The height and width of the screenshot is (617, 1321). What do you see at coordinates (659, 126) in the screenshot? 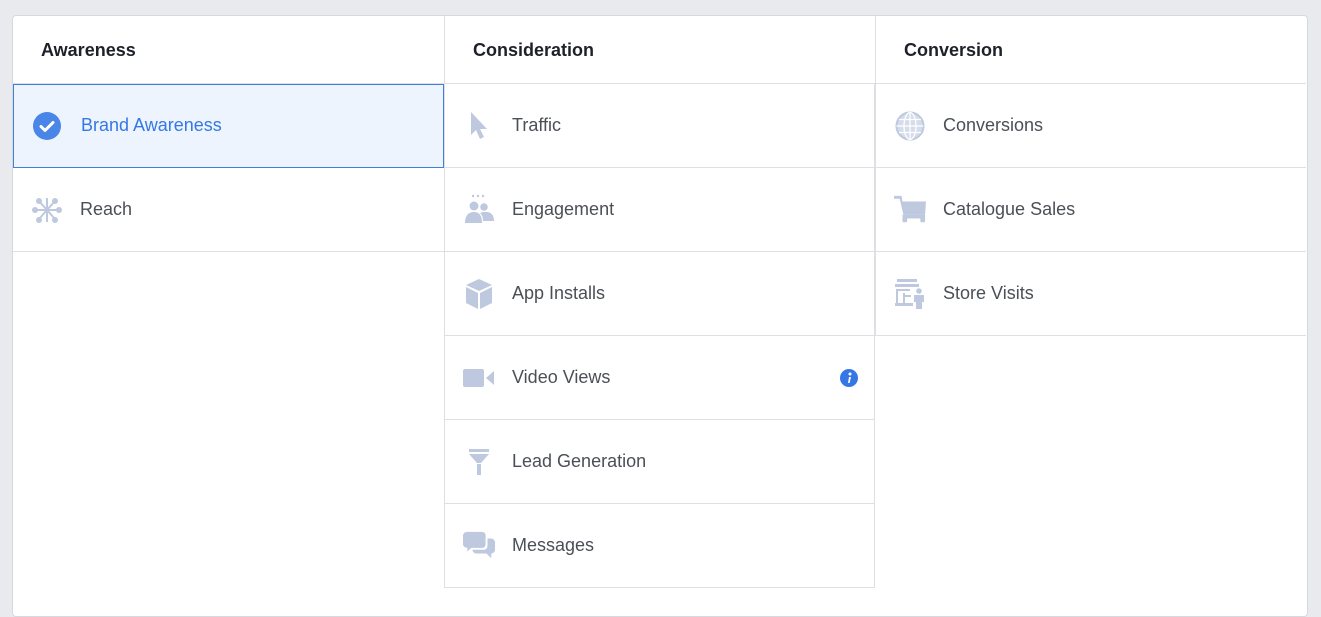
I see `objective-traffic: Traffic` at bounding box center [659, 126].